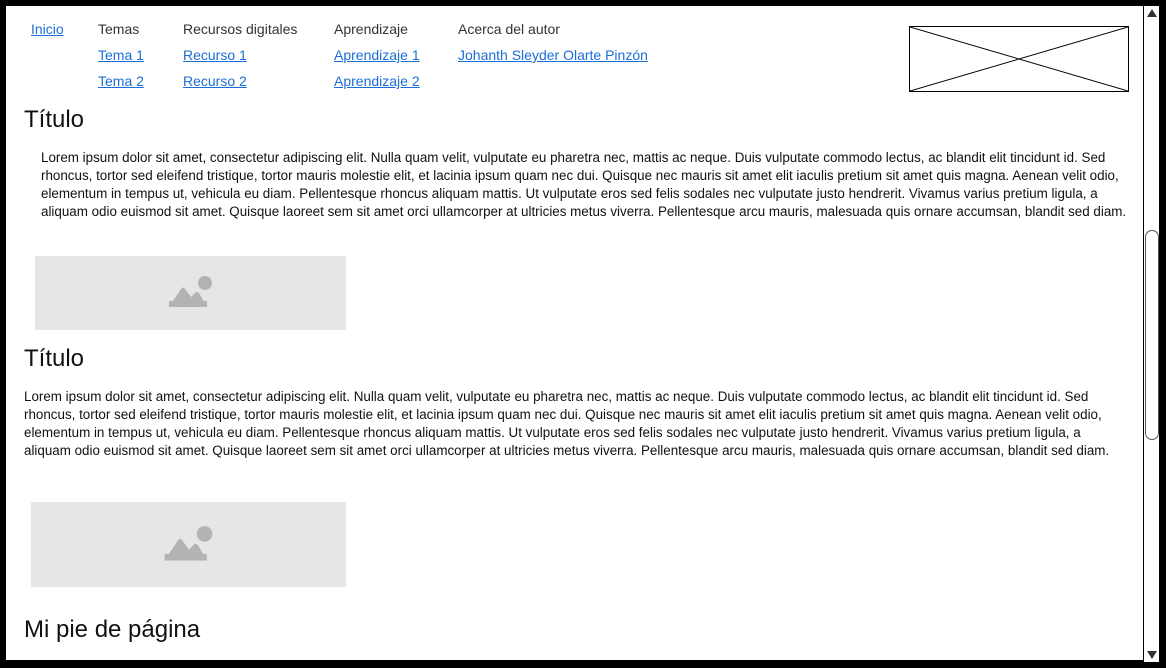 The height and width of the screenshot is (668, 1166). What do you see at coordinates (54, 358) in the screenshot?
I see `section-2-title: Título` at bounding box center [54, 358].